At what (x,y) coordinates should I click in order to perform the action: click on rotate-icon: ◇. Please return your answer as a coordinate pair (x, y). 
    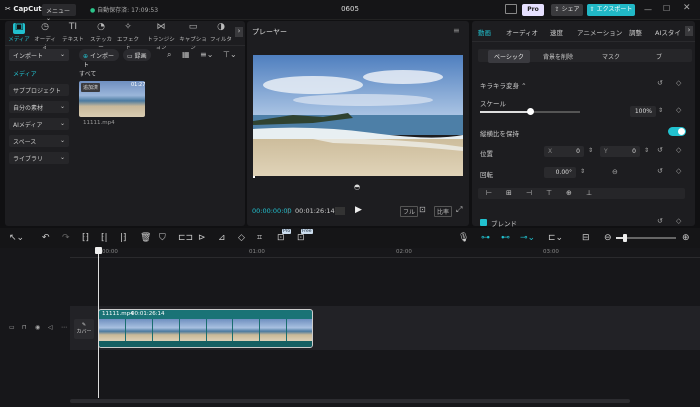
    Looking at the image, I should click on (241, 238).